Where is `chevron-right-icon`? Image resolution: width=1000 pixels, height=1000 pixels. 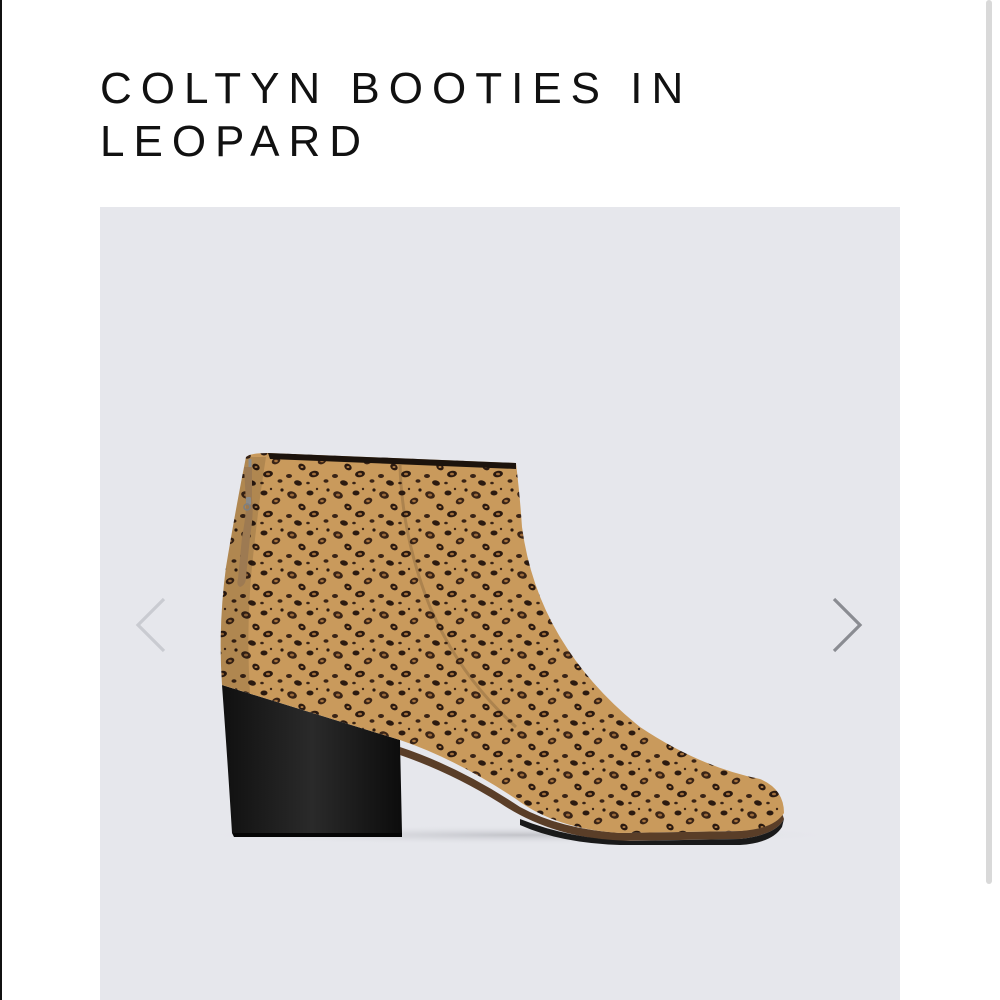
chevron-right-icon is located at coordinates (847, 625).